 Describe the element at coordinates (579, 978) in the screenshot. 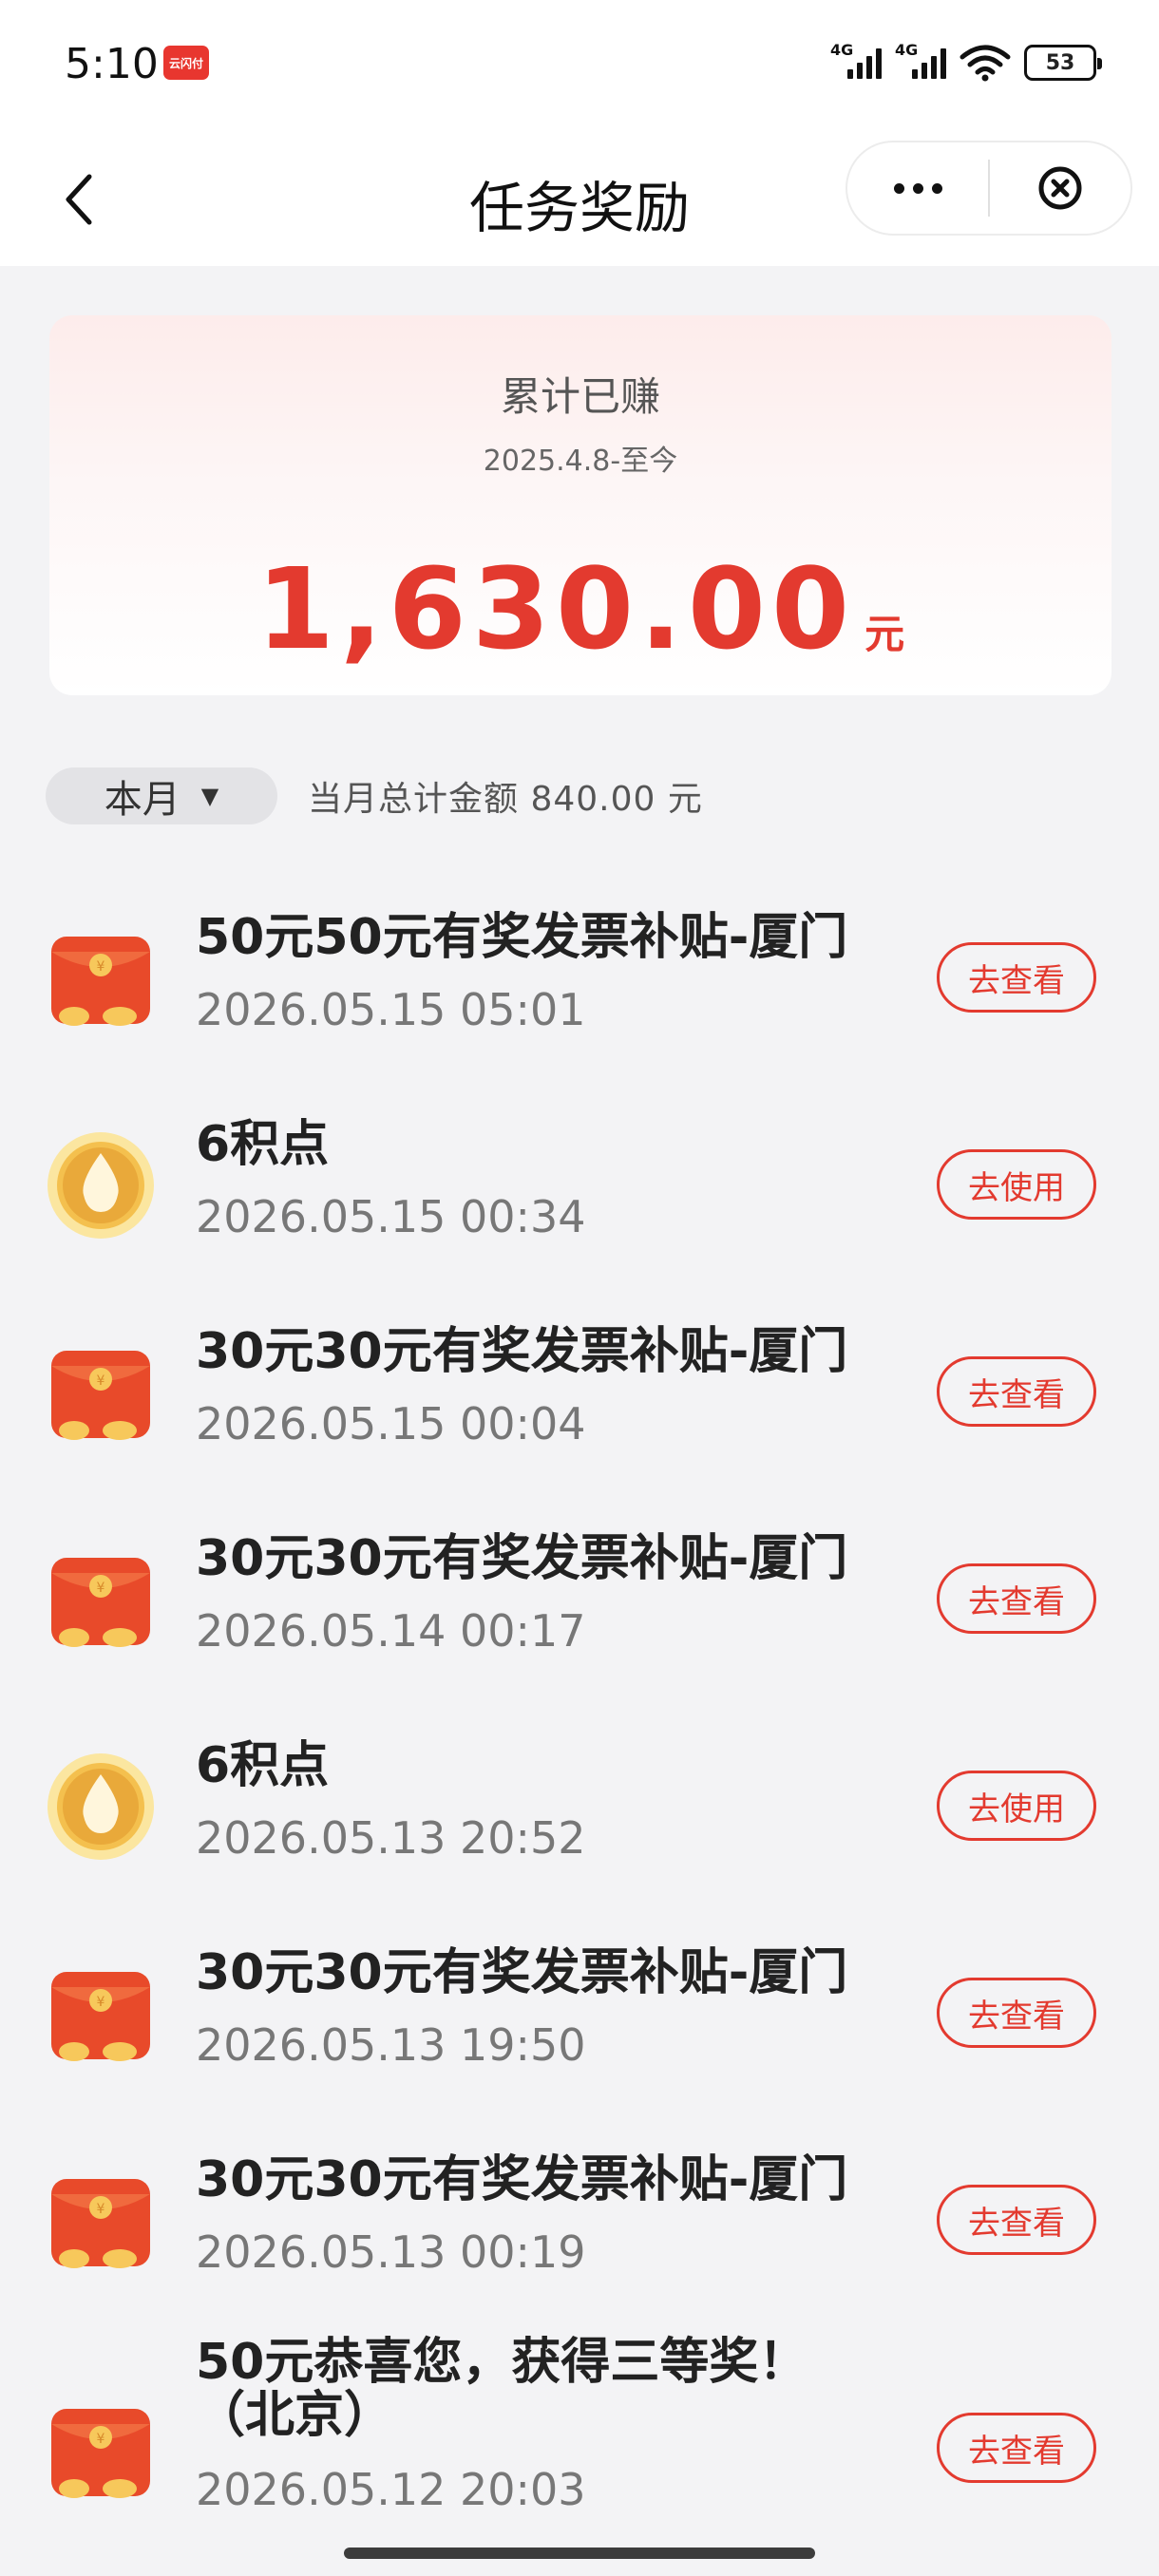

I see `list-item: ¥ 50元50元有奖发票补贴-厦门 2026.05.15 05:01 去查看` at that location.